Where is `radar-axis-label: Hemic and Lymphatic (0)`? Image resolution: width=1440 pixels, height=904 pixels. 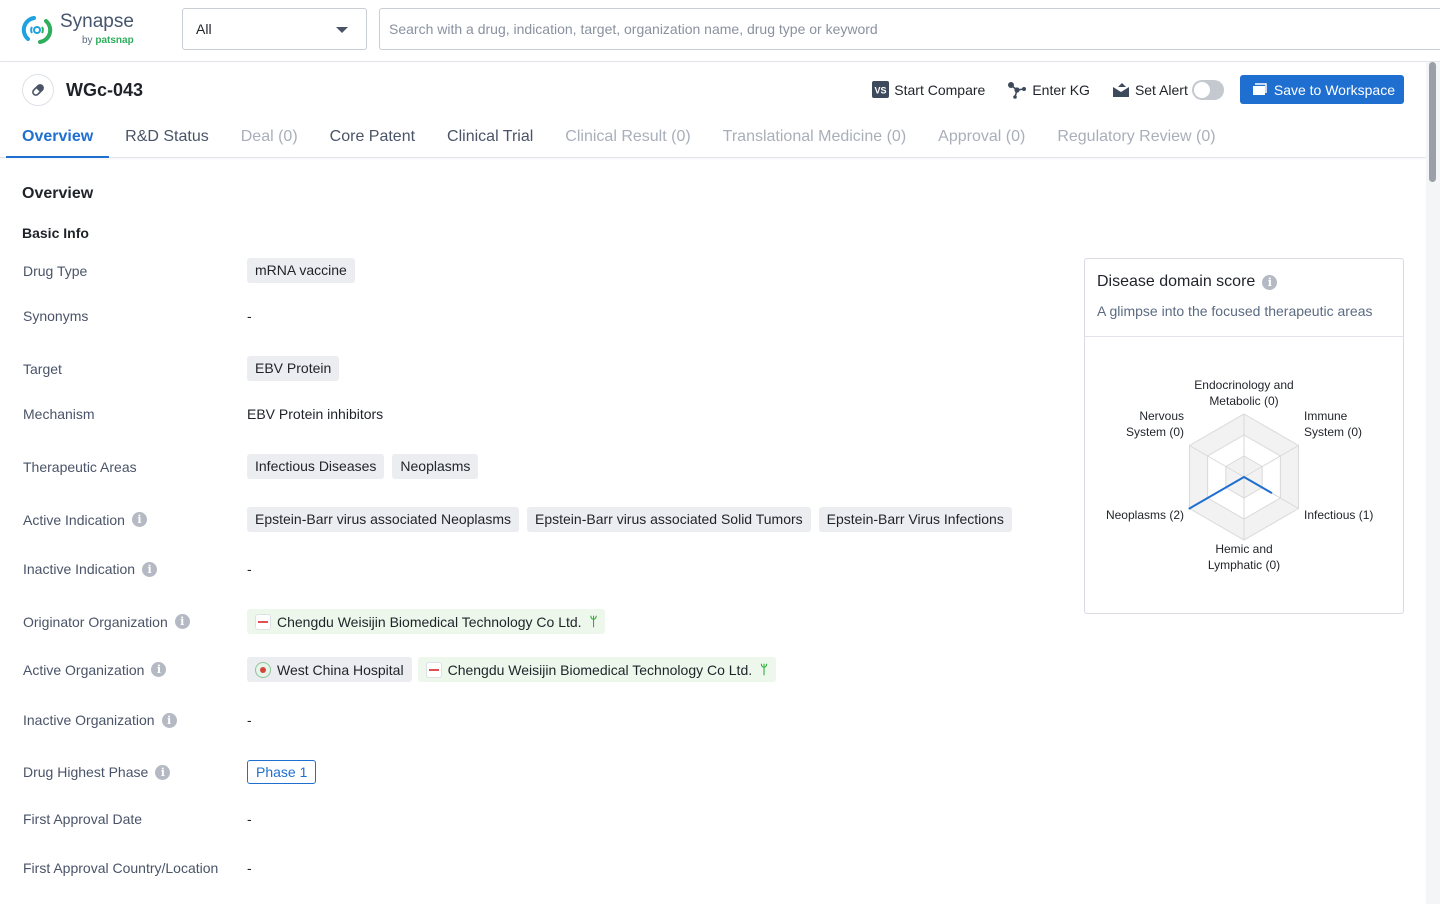 radar-axis-label: Hemic and Lymphatic (0) is located at coordinates (1244, 557).